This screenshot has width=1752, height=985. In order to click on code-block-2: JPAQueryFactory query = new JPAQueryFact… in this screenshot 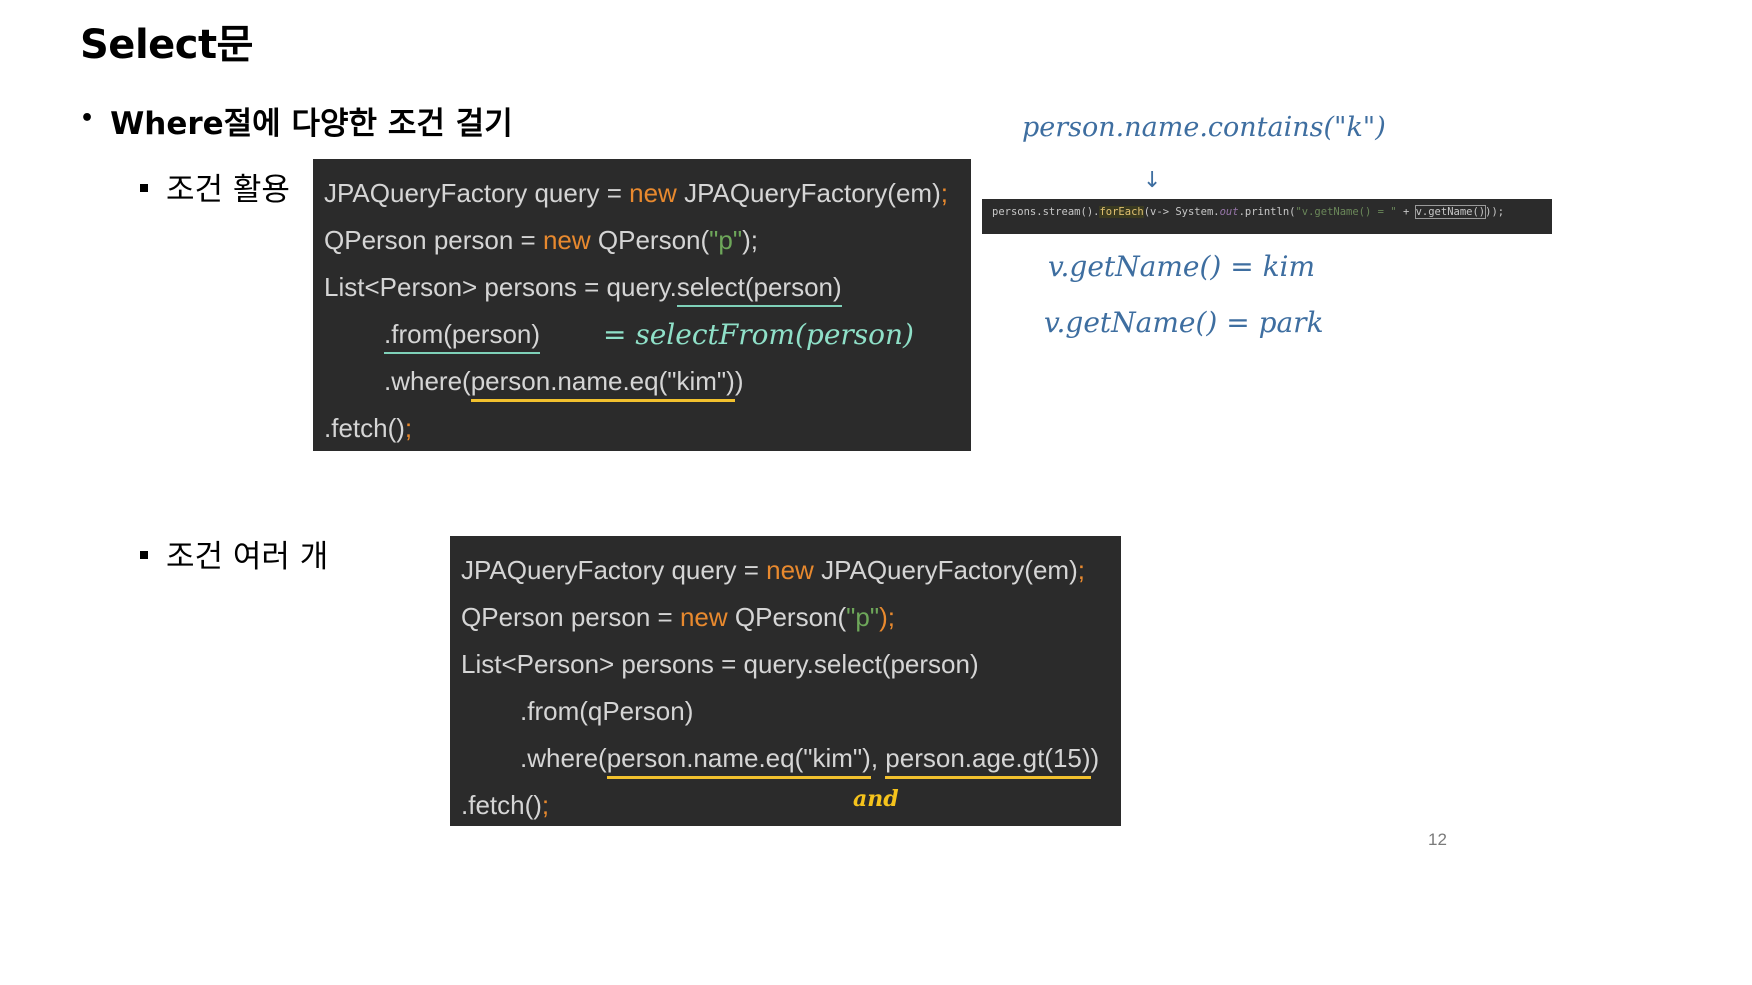, I will do `click(785, 681)`.